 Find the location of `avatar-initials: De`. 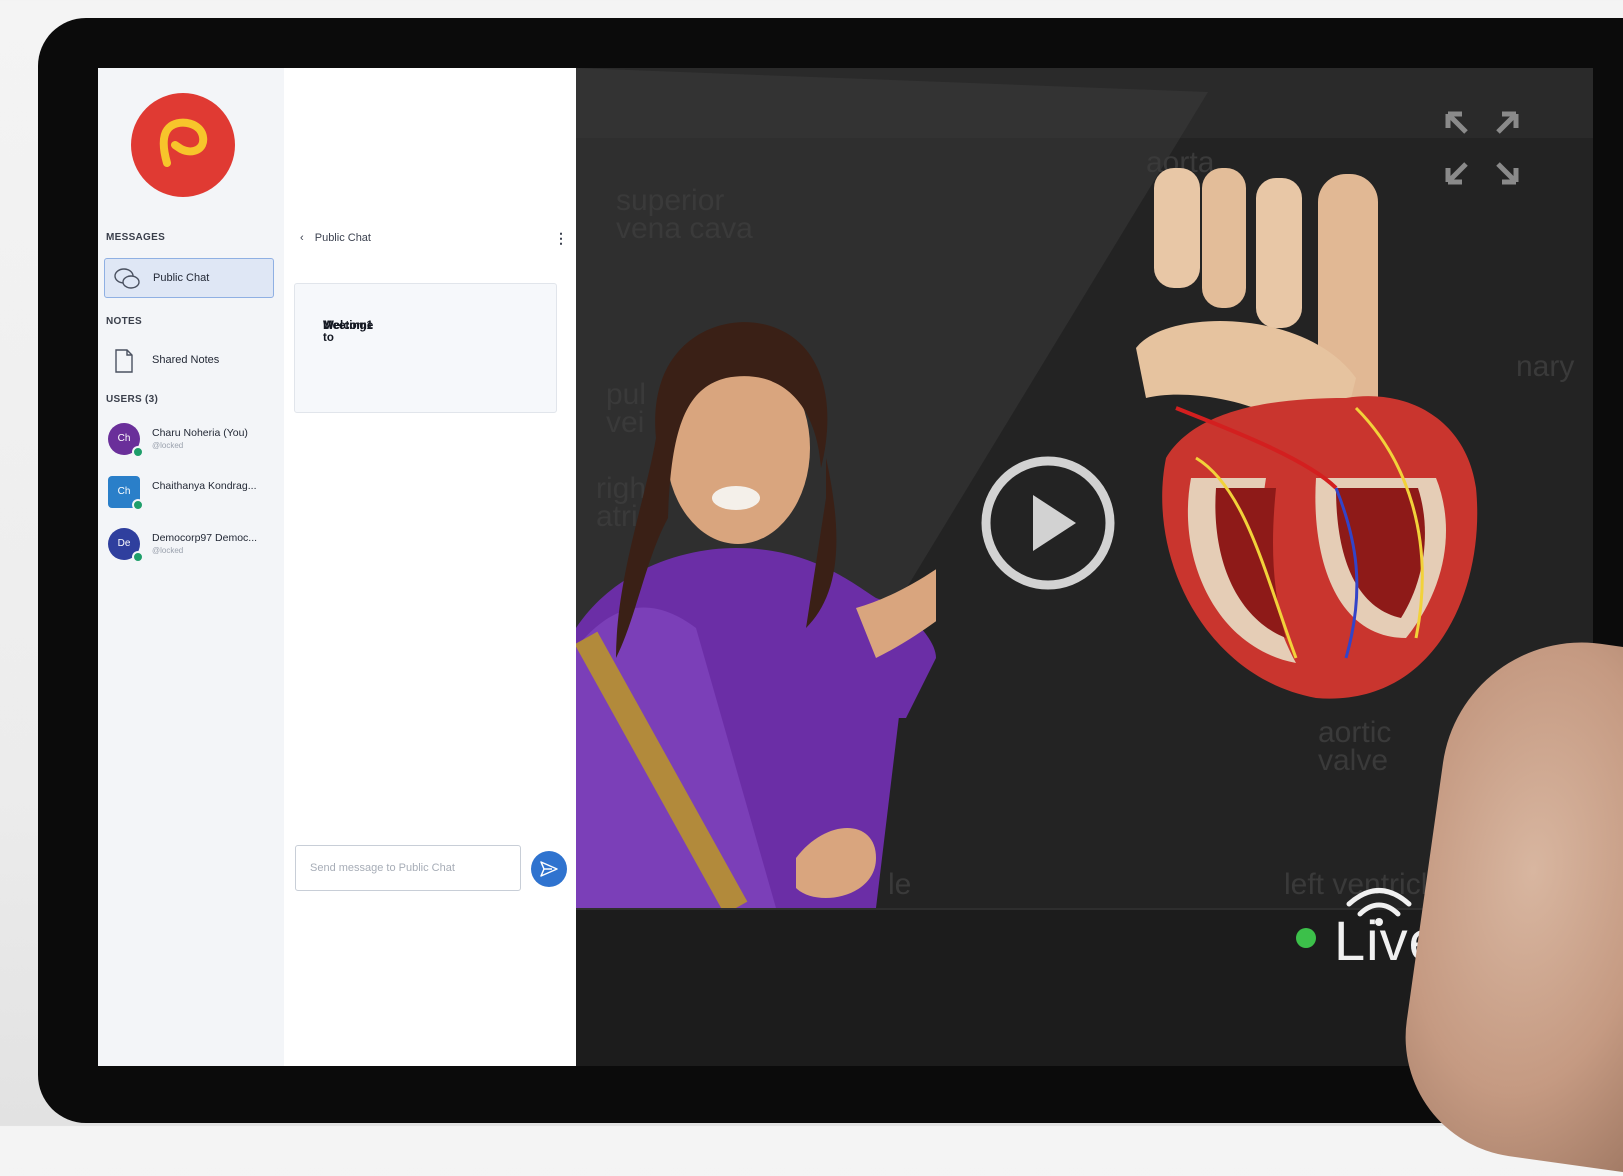

avatar-initials: De is located at coordinates (124, 543).